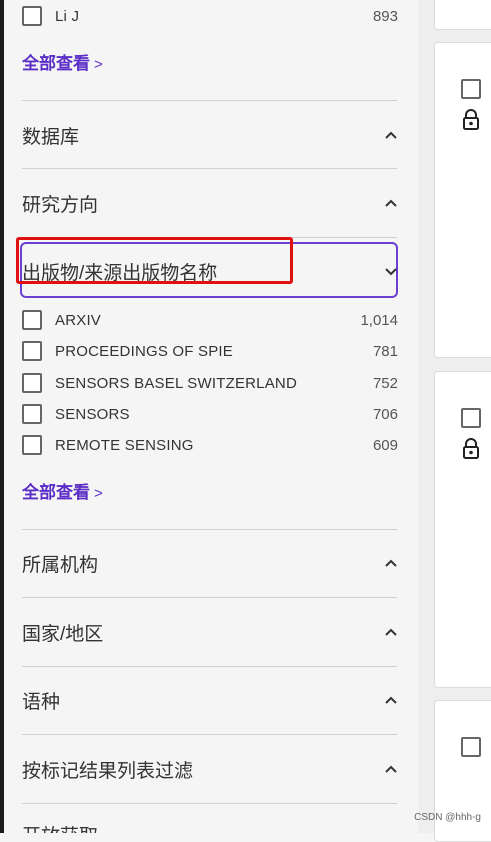  I want to click on option-count: 706, so click(385, 414).